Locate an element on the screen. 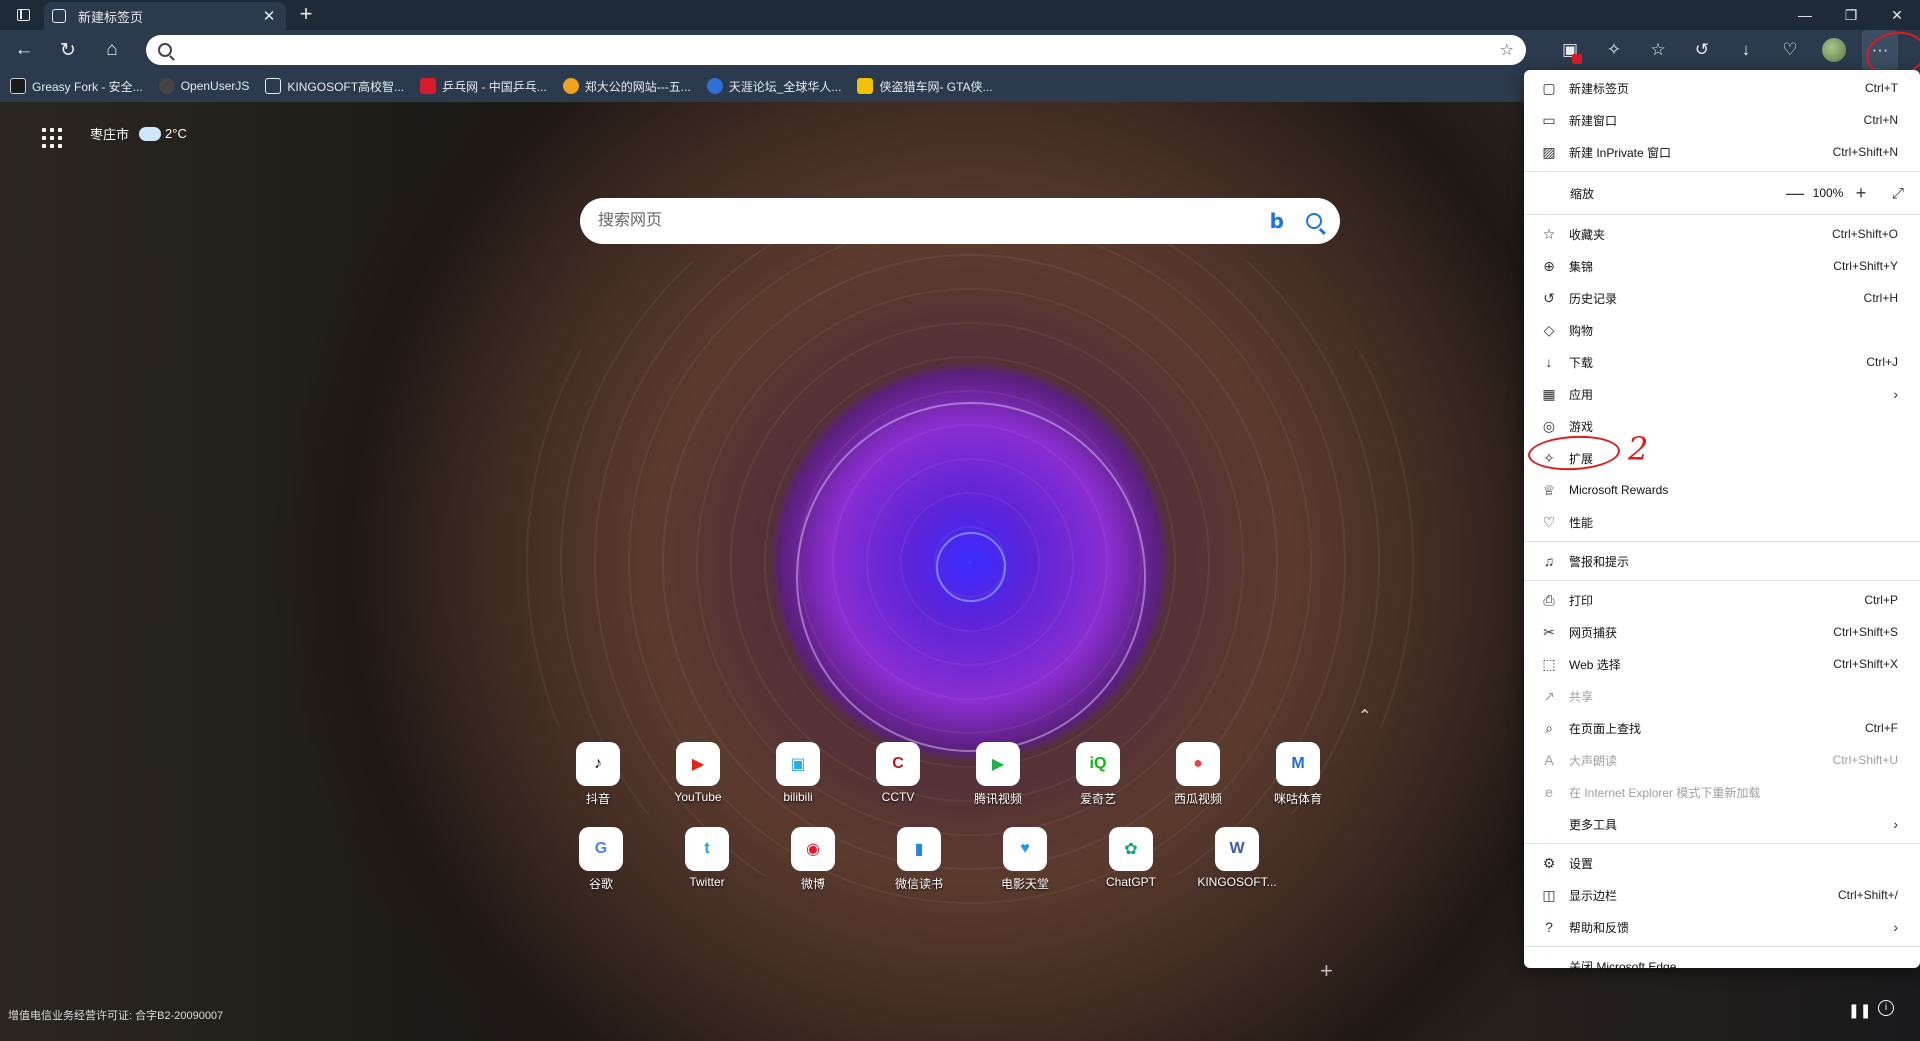 Image resolution: width=1920 pixels, height=1041 pixels. menu-item: ☆ 收藏夹 Ctrl+Shift+O is located at coordinates (1722, 234).